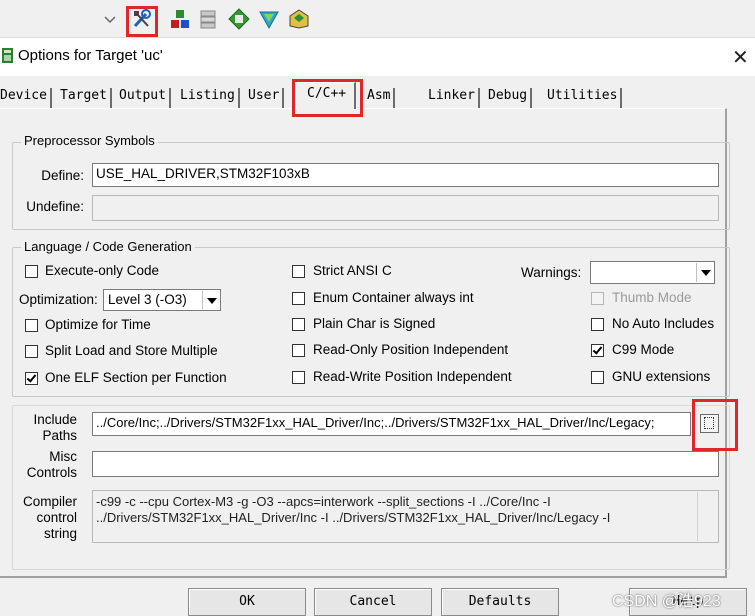 This screenshot has width=755, height=616. I want to click on no-auto-includes-checkbox, so click(597, 324).